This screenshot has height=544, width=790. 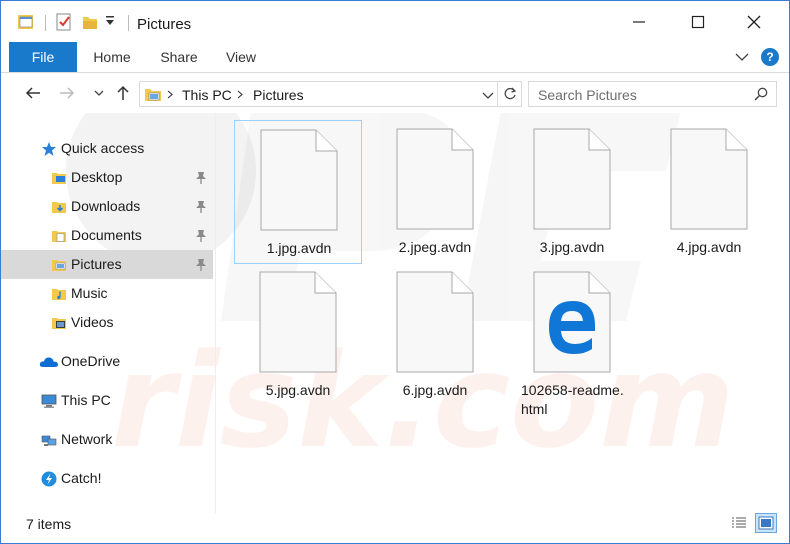 What do you see at coordinates (64, 22) in the screenshot?
I see `properties-icon` at bounding box center [64, 22].